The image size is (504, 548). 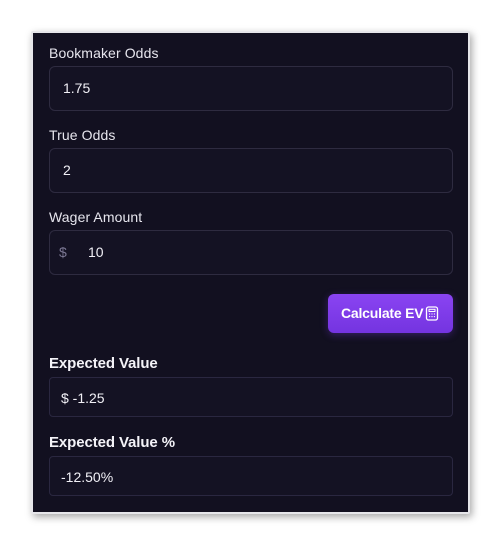 What do you see at coordinates (251, 397) in the screenshot?
I see `expected-value-output: $ -1.25` at bounding box center [251, 397].